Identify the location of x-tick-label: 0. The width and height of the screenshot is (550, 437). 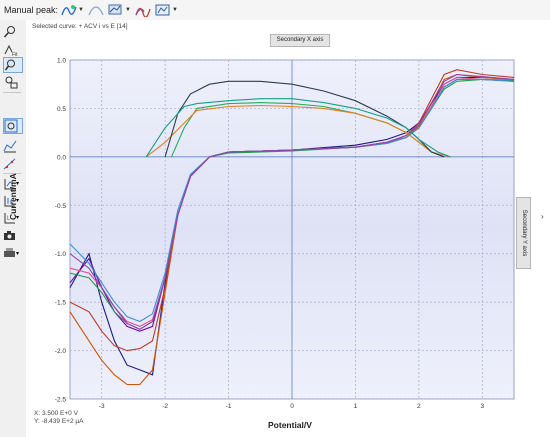
(292, 406).